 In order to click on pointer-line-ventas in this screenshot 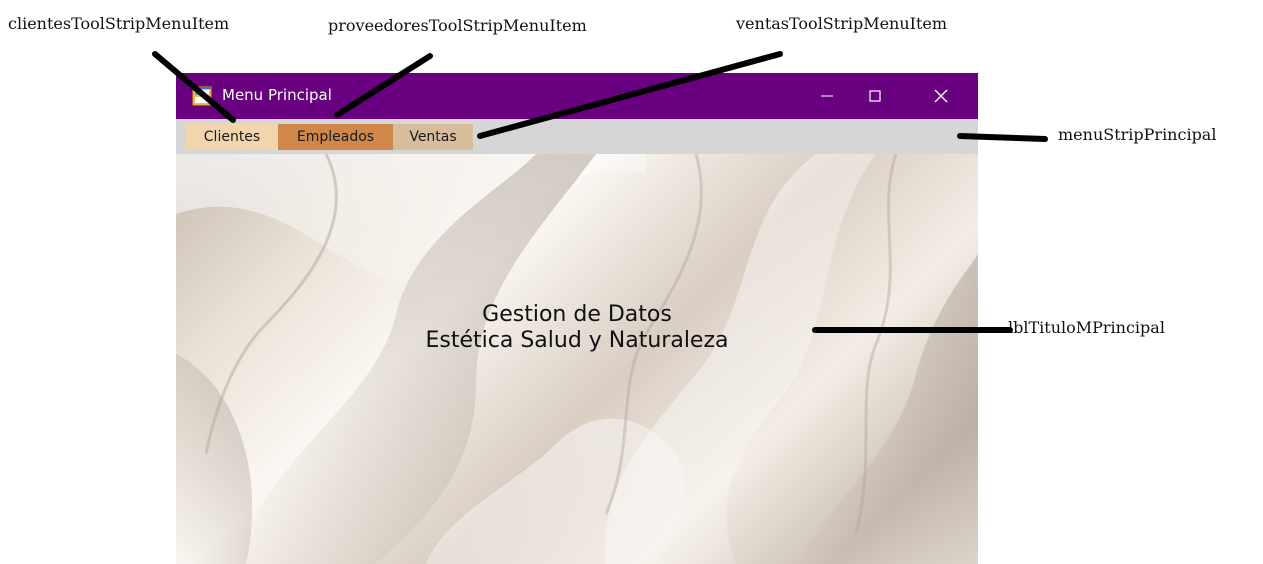, I will do `click(630, 95)`.